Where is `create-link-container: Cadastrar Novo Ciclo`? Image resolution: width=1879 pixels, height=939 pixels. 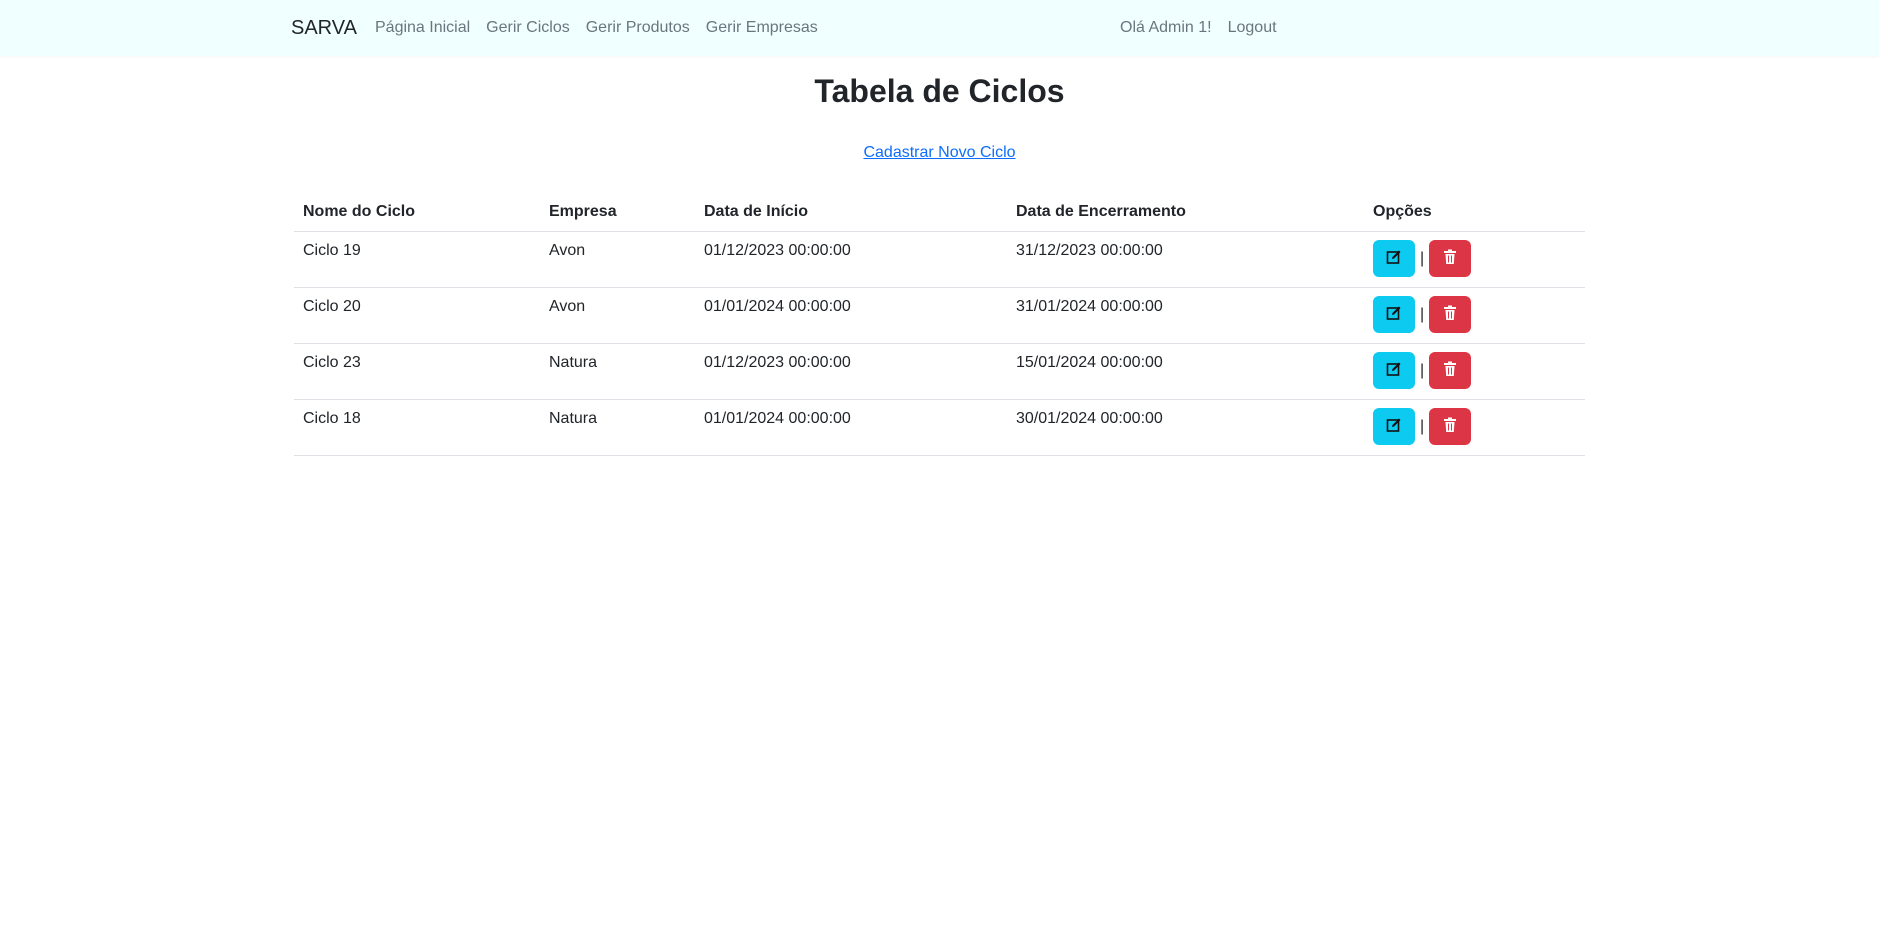
create-link-container: Cadastrar Novo Ciclo is located at coordinates (939, 153).